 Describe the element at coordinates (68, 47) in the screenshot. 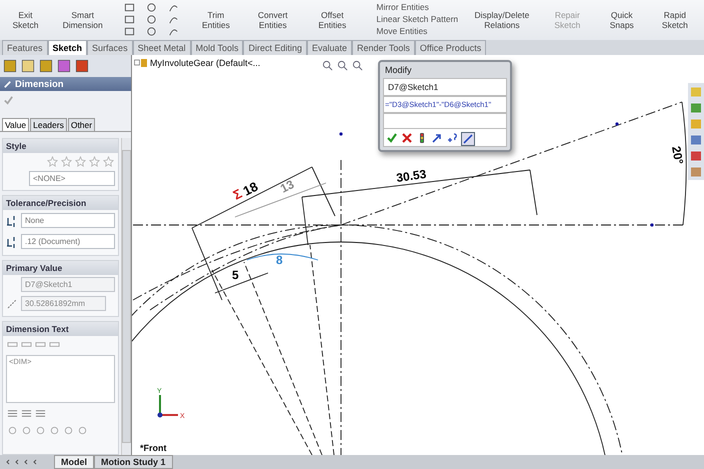

I see `ribbon-tab: Sketch` at that location.